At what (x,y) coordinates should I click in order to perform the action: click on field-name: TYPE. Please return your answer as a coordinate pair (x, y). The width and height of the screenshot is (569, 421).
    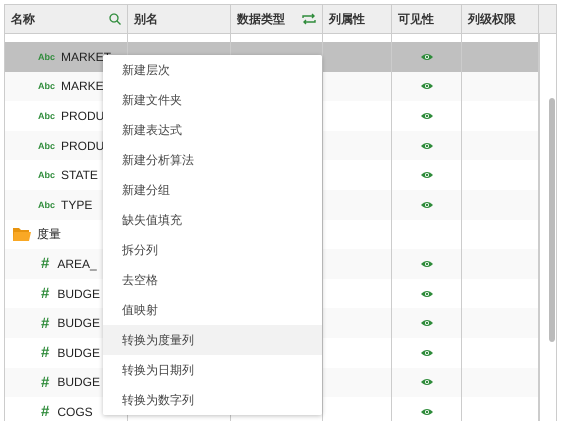
    Looking at the image, I should click on (76, 205).